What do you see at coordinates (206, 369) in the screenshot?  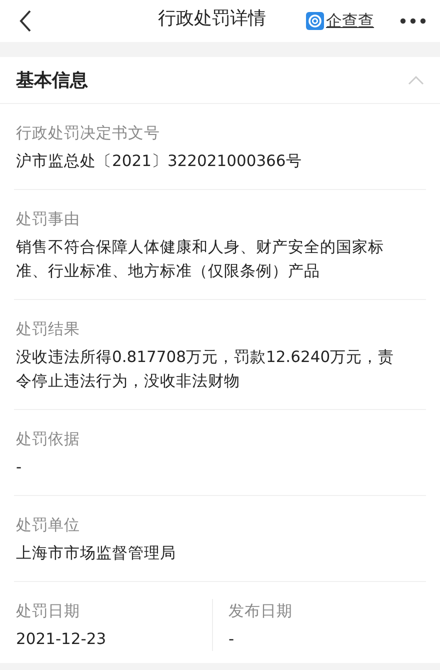 I see `field-value: 没收违法所得0.817708万元，罚款12.6240万元，责令停止违法行为，没收非法财物` at bounding box center [206, 369].